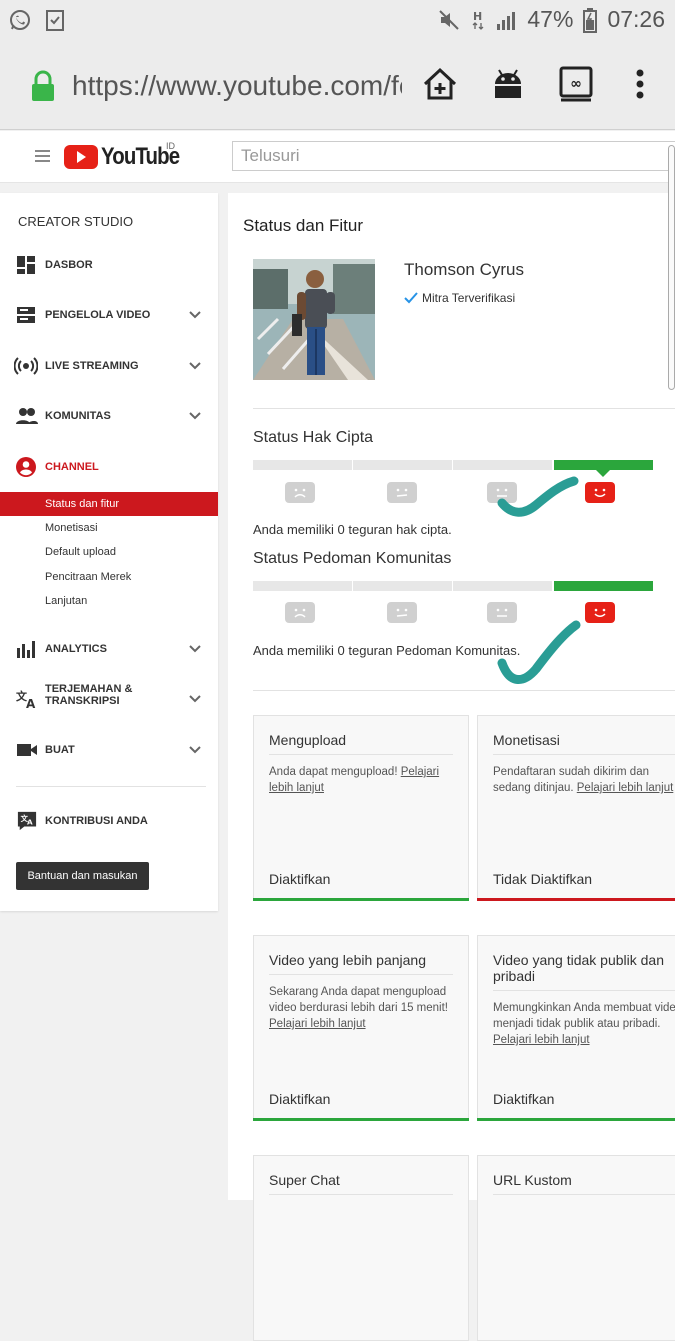 This screenshot has width=675, height=1341. I want to click on sidebar-item-komunitas: KOMUNITAS, so click(109, 416).